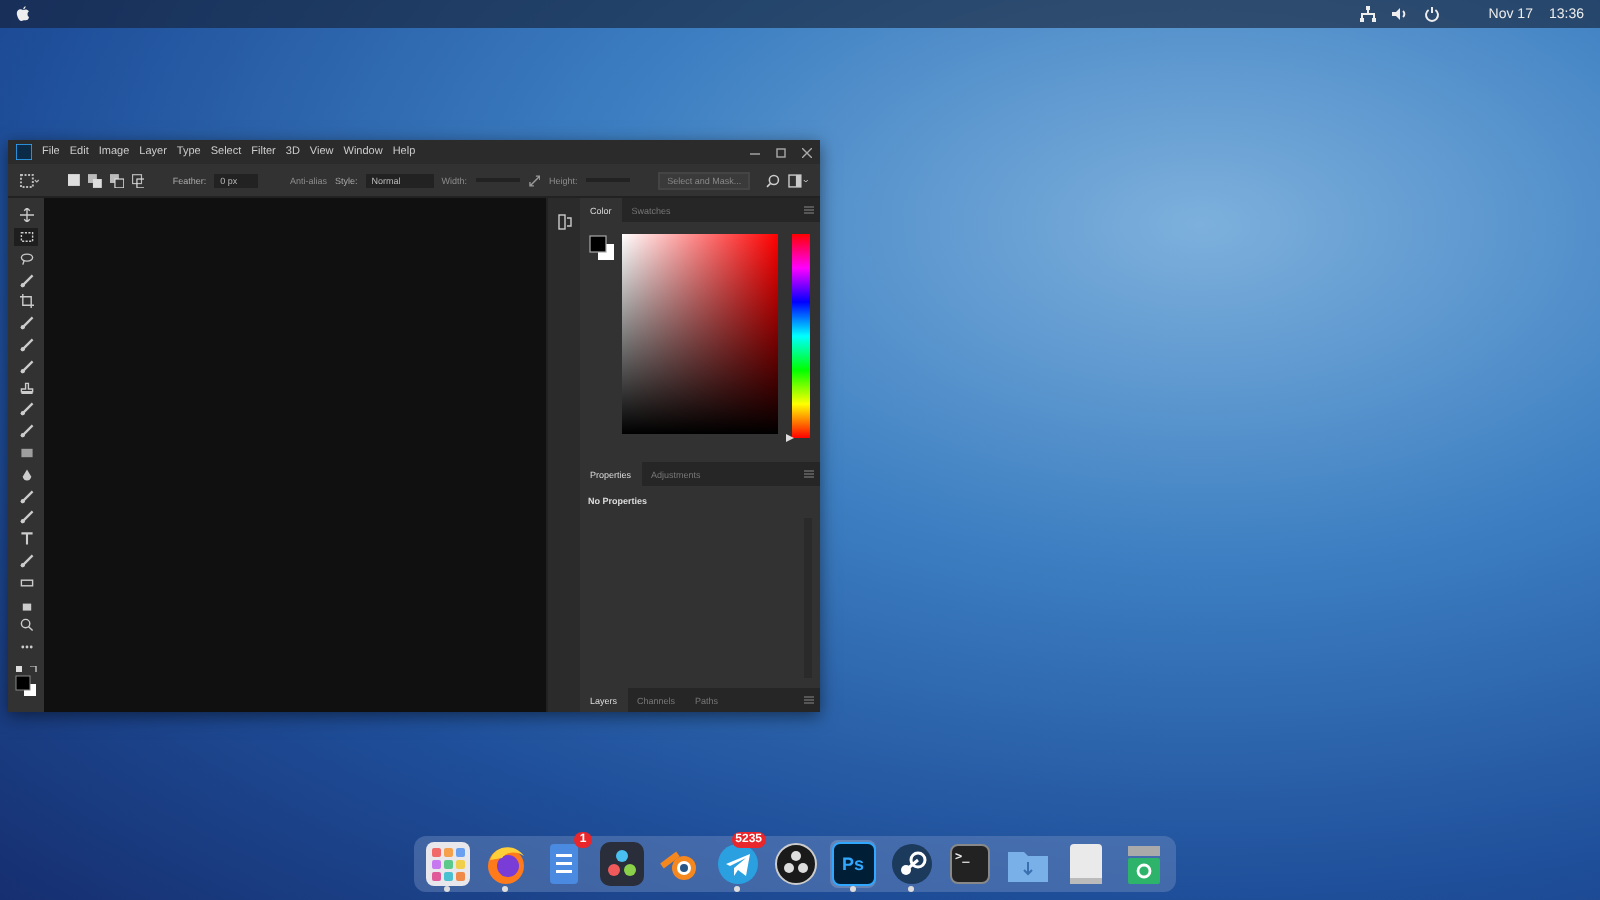 This screenshot has height=900, width=1600. I want to click on apple-logo-icon, so click(23, 14).